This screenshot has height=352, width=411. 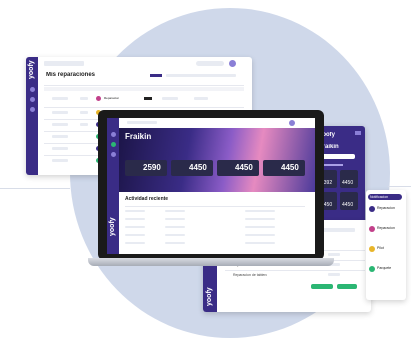 I want to click on tab-active, so click(x=156, y=75).